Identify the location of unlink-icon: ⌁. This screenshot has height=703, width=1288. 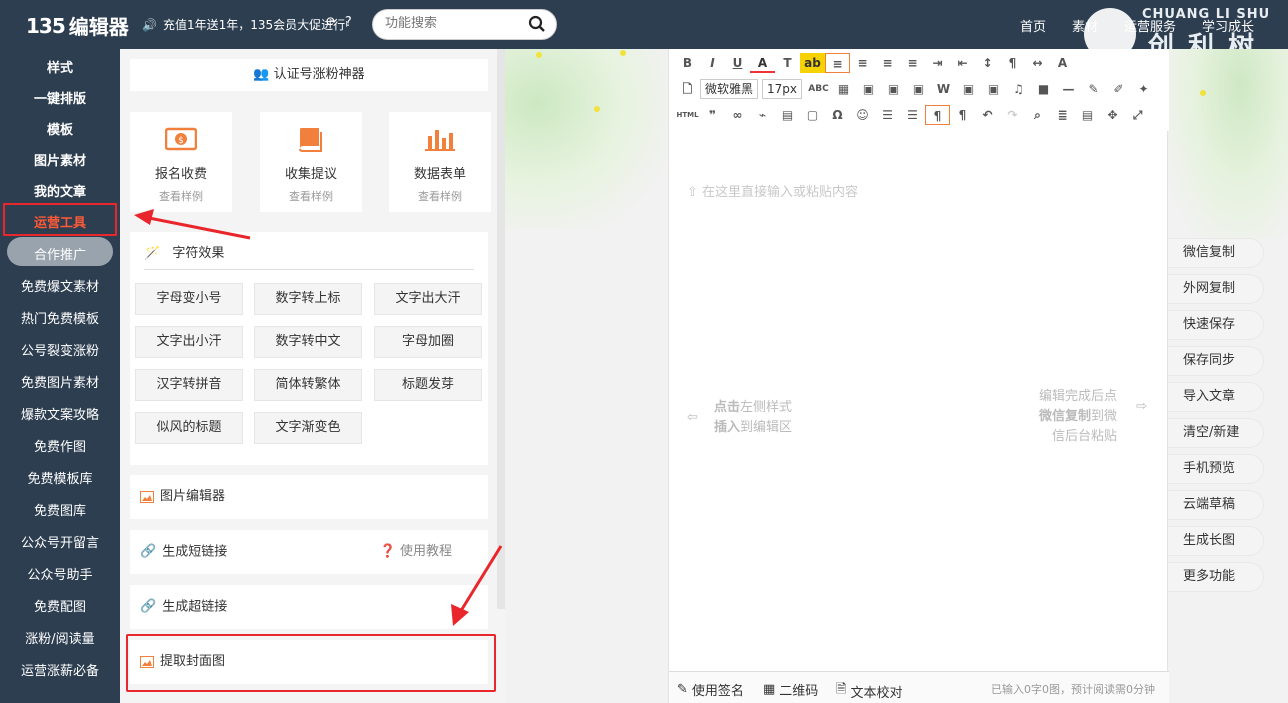
(762, 115).